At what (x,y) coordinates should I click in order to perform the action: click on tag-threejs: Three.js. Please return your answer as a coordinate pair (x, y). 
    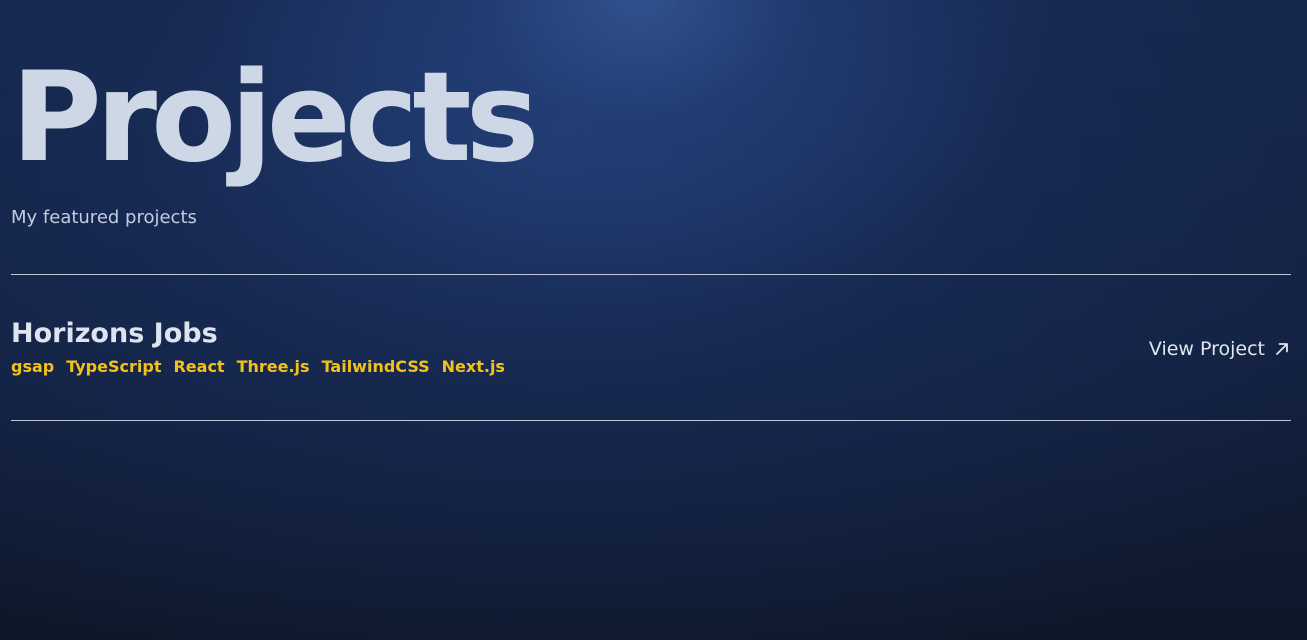
    Looking at the image, I should click on (273, 366).